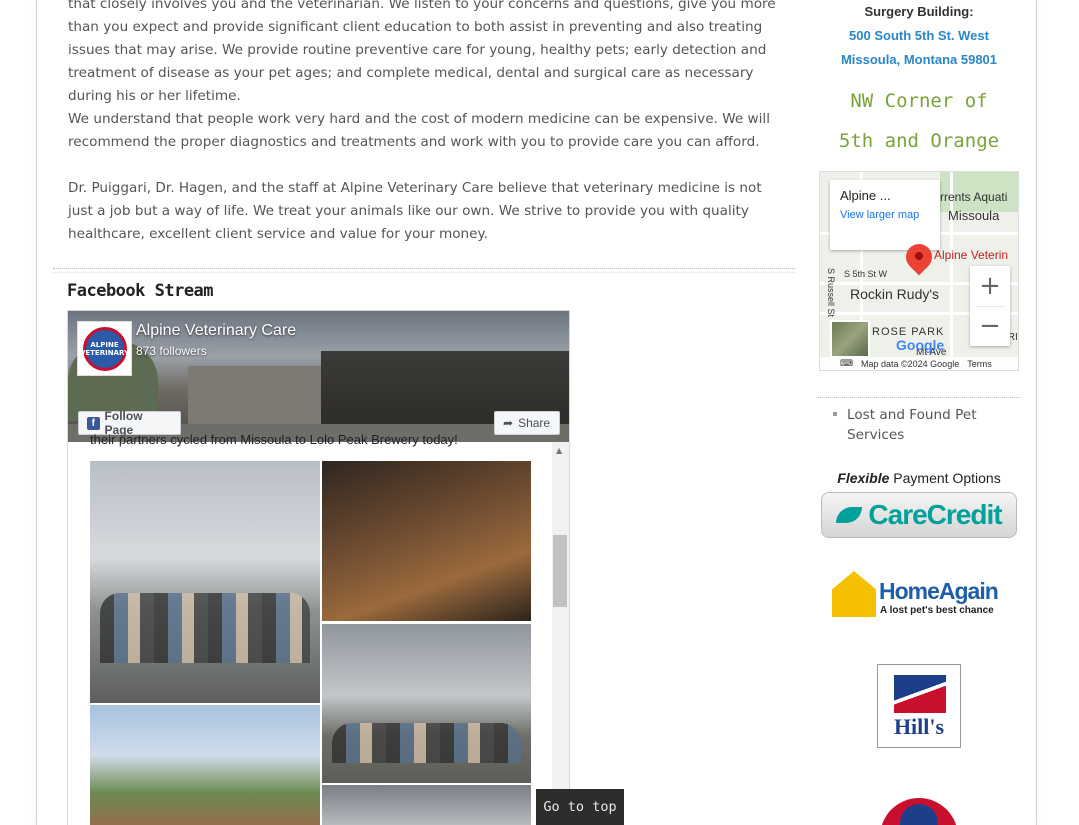 This screenshot has width=1079, height=825. Describe the element at coordinates (560, 571) in the screenshot. I see `feed-scroll-thumb` at that location.